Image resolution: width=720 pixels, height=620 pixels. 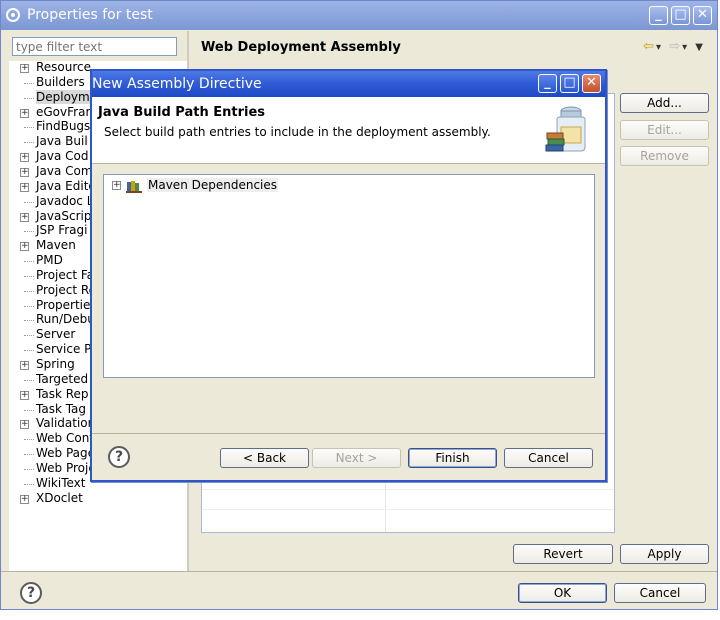 I want to click on dialog-titlebar: New Assembly Directive _ □ ✕, so click(x=348, y=84).